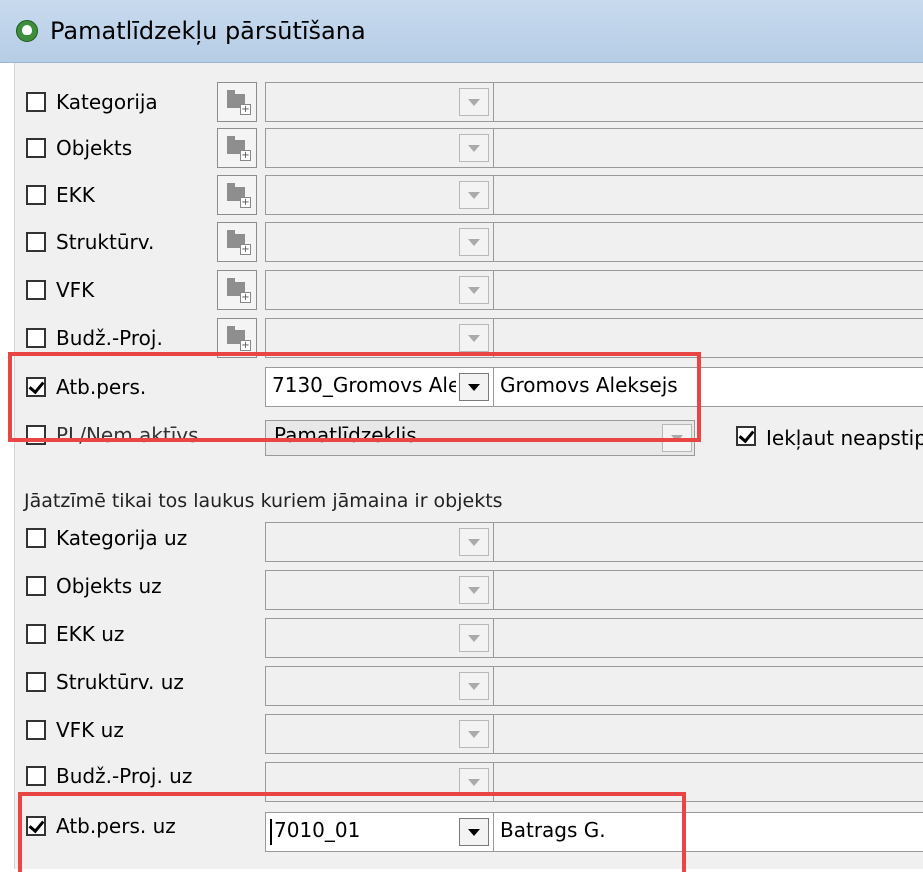 The height and width of the screenshot is (872, 923). What do you see at coordinates (379, 542) in the screenshot?
I see `kategorija-uz-combo` at bounding box center [379, 542].